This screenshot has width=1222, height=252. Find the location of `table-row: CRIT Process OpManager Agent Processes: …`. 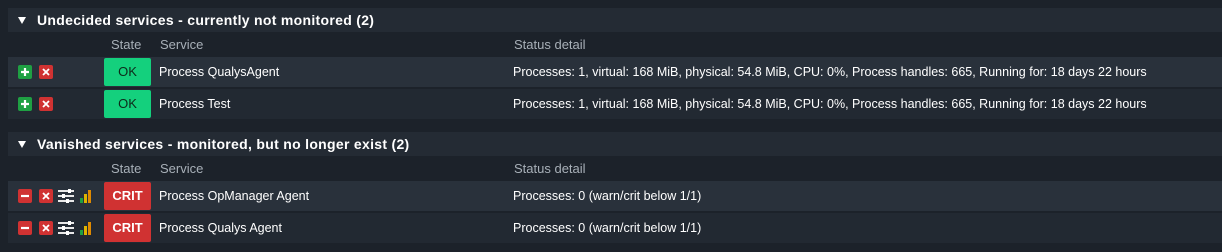

table-row: CRIT Process OpManager Agent Processes: … is located at coordinates (615, 196).